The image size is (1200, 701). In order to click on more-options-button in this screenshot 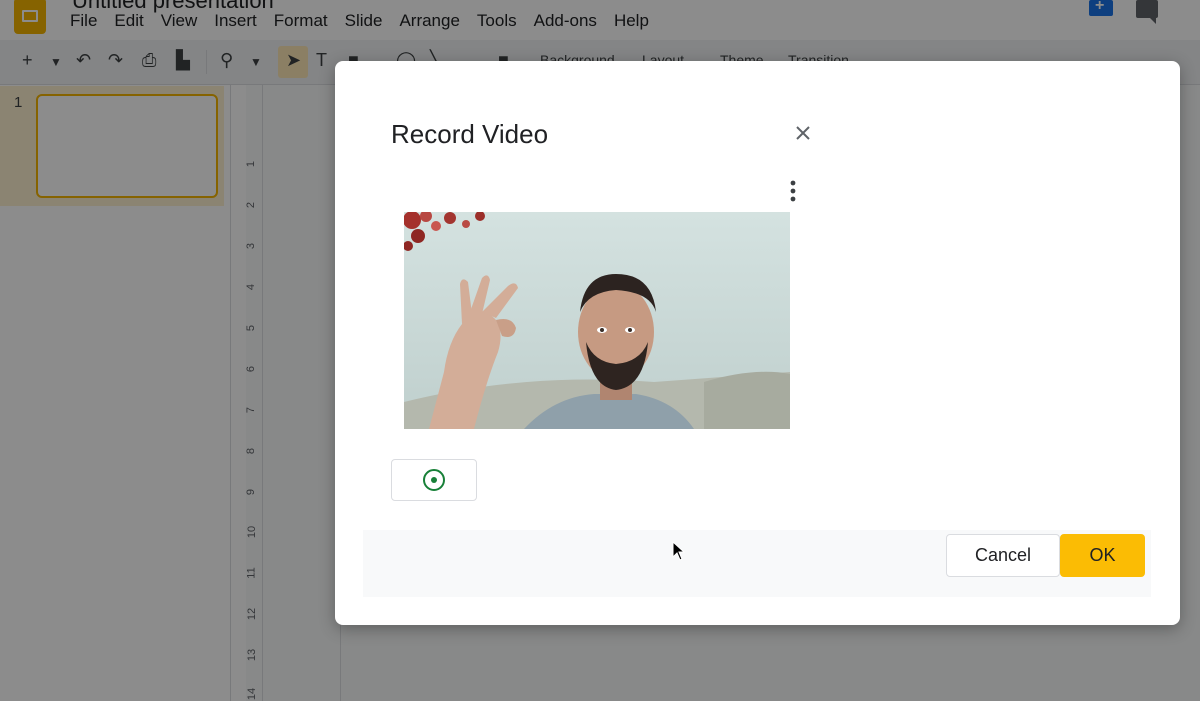, I will do `click(793, 191)`.